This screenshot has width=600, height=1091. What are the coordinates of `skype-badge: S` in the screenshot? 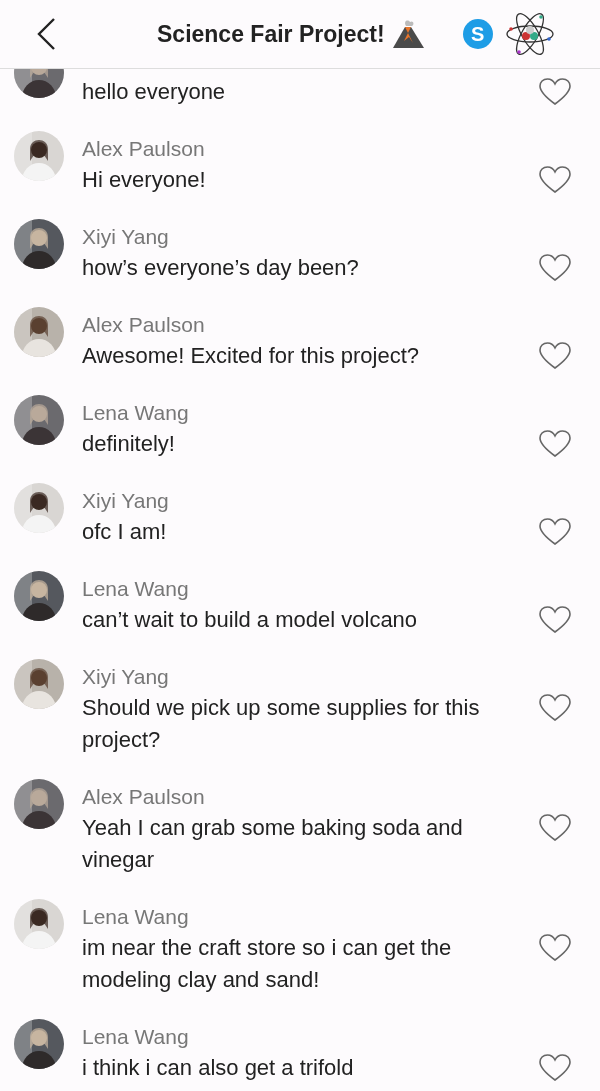 It's located at (477, 34).